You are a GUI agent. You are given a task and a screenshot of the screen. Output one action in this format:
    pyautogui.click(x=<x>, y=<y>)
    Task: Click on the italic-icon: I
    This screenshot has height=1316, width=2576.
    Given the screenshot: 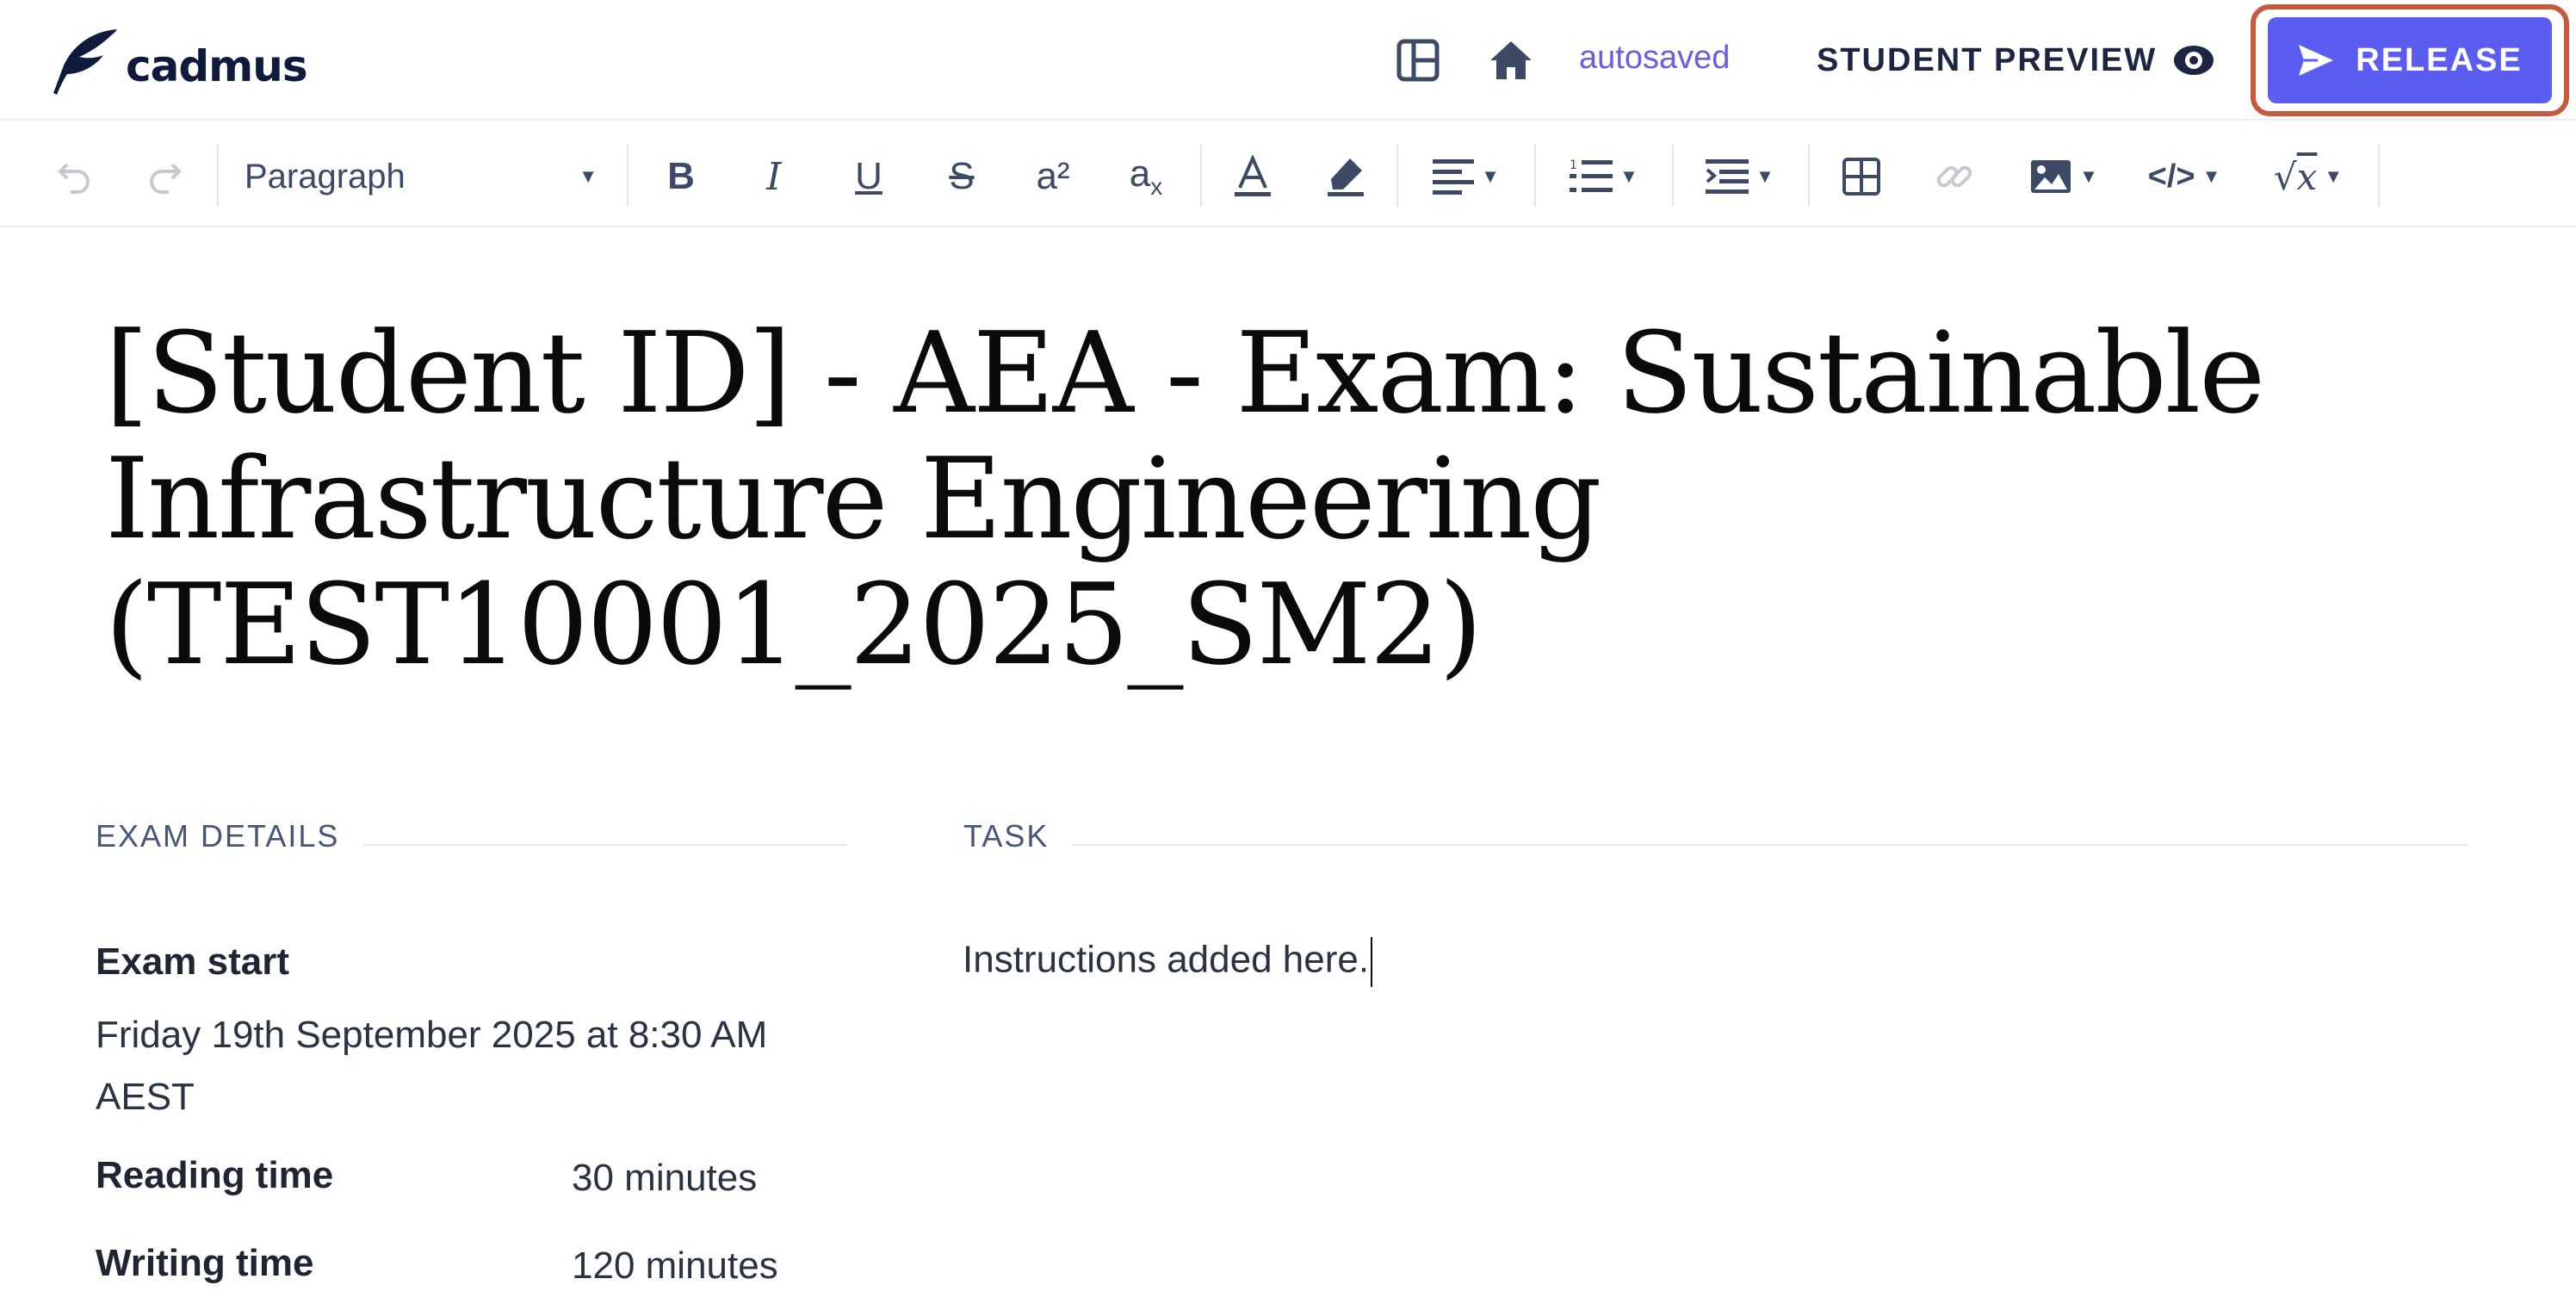 What is the action you would take?
    pyautogui.click(x=774, y=176)
    